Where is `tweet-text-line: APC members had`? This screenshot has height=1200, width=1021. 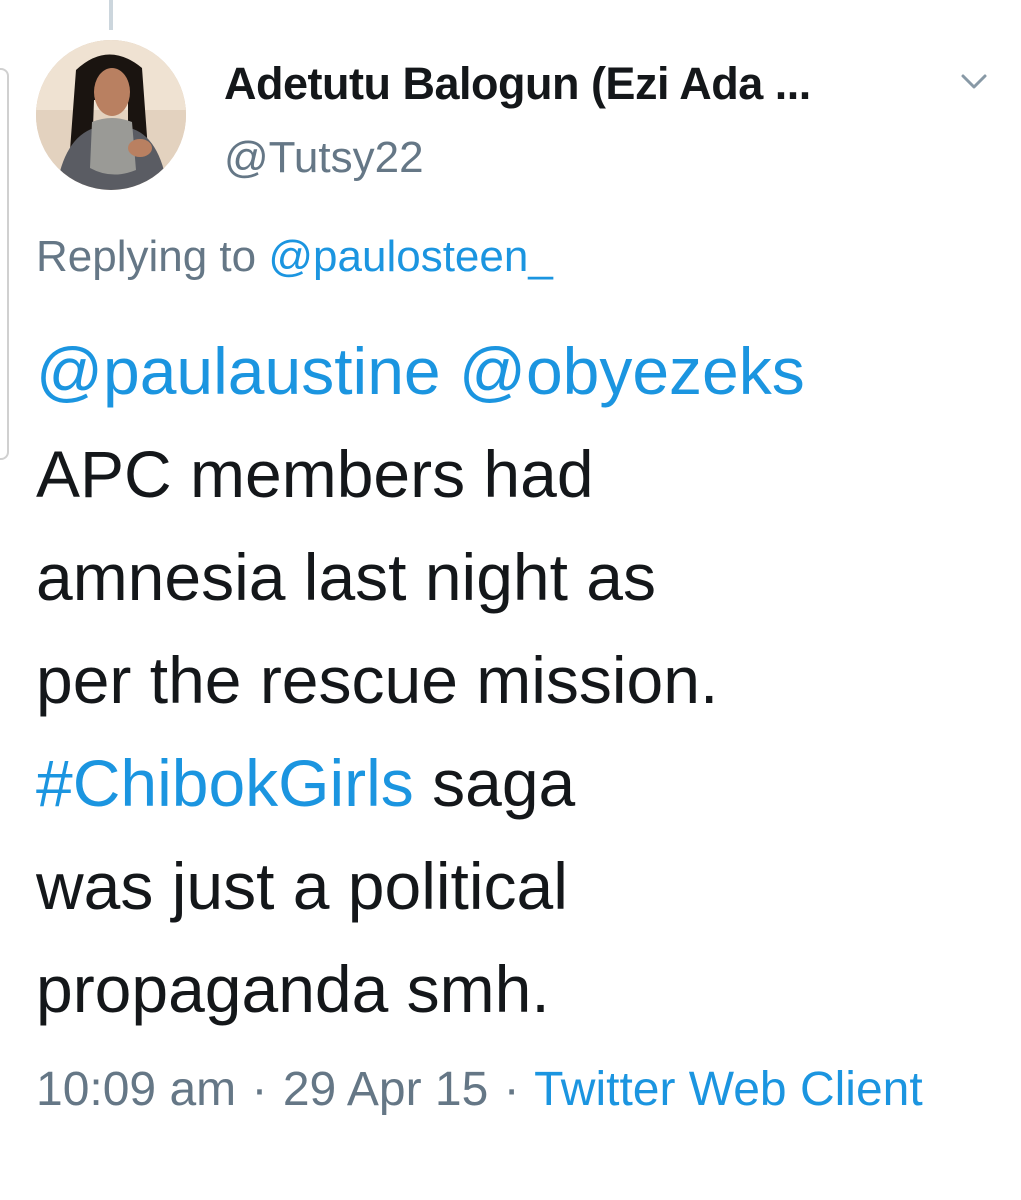 tweet-text-line: APC members had is located at coordinates (315, 474).